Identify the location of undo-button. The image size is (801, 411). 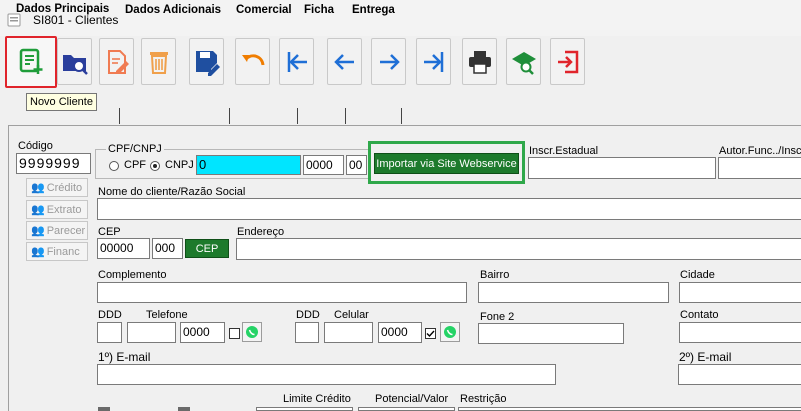
(252, 61).